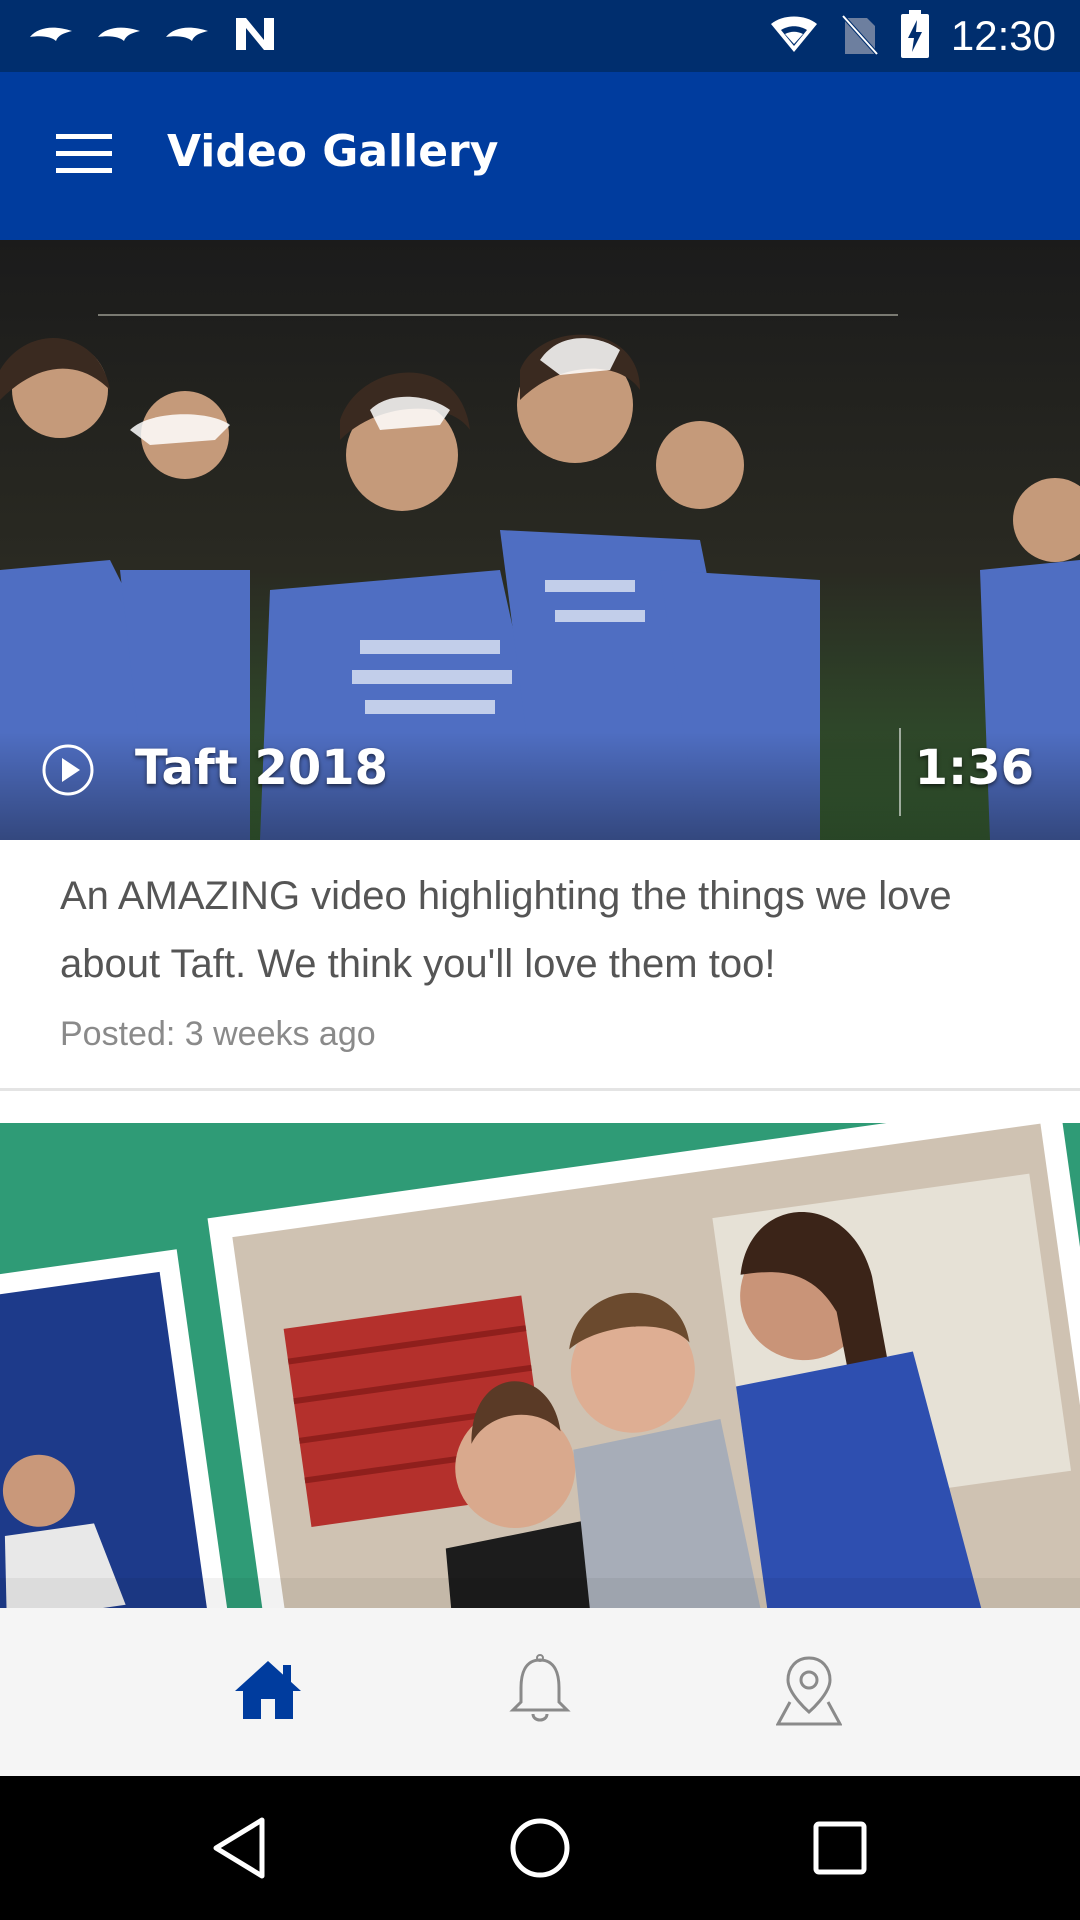 The height and width of the screenshot is (1920, 1080). What do you see at coordinates (860, 36) in the screenshot?
I see `no-sim-icon` at bounding box center [860, 36].